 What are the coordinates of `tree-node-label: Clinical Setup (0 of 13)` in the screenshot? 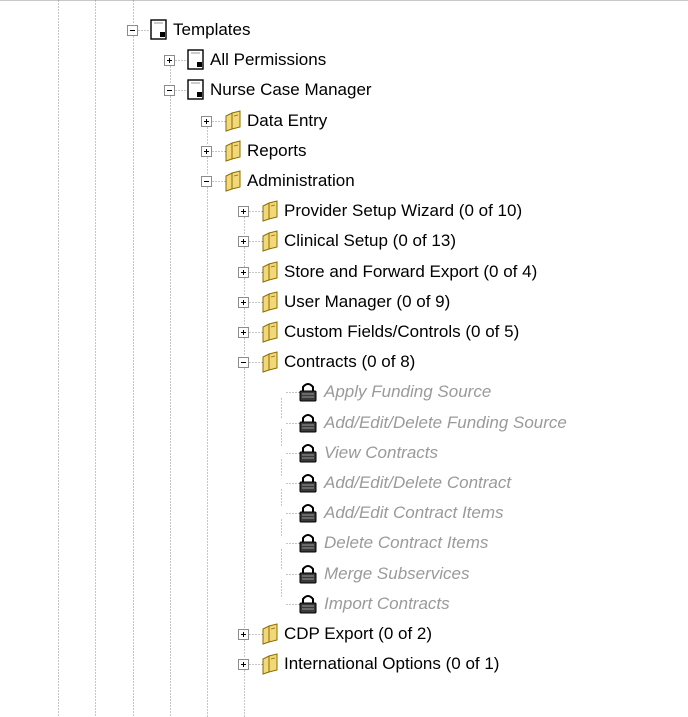 It's located at (370, 241).